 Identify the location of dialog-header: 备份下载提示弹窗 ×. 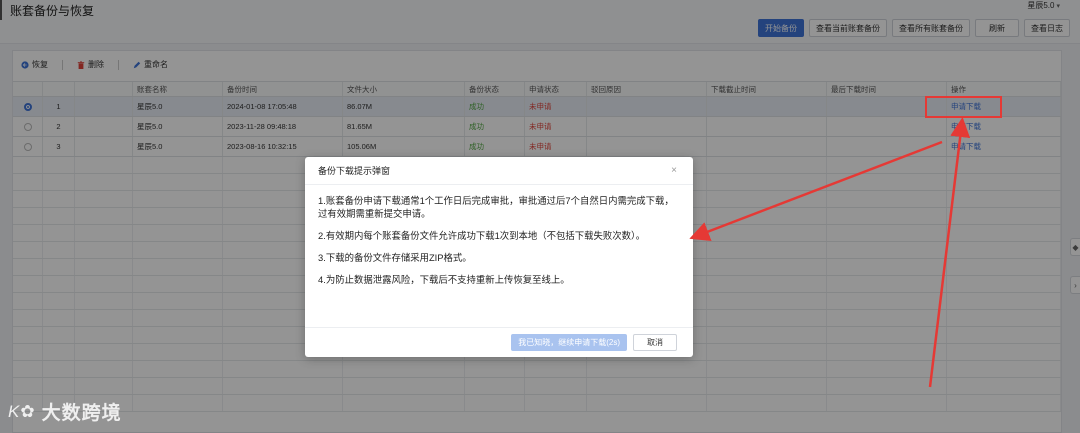
(499, 171).